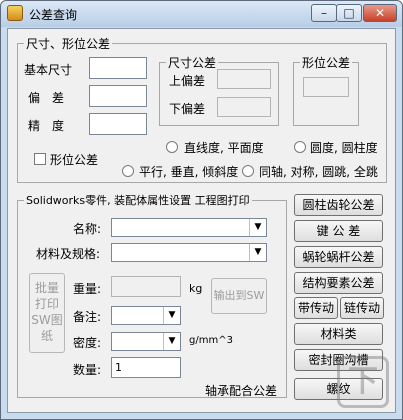 This screenshot has height=420, width=403. Describe the element at coordinates (318, 172) in the screenshot. I see `radio-coaxiality-label: 同轴, 对称, 圆跳, 全跳` at that location.